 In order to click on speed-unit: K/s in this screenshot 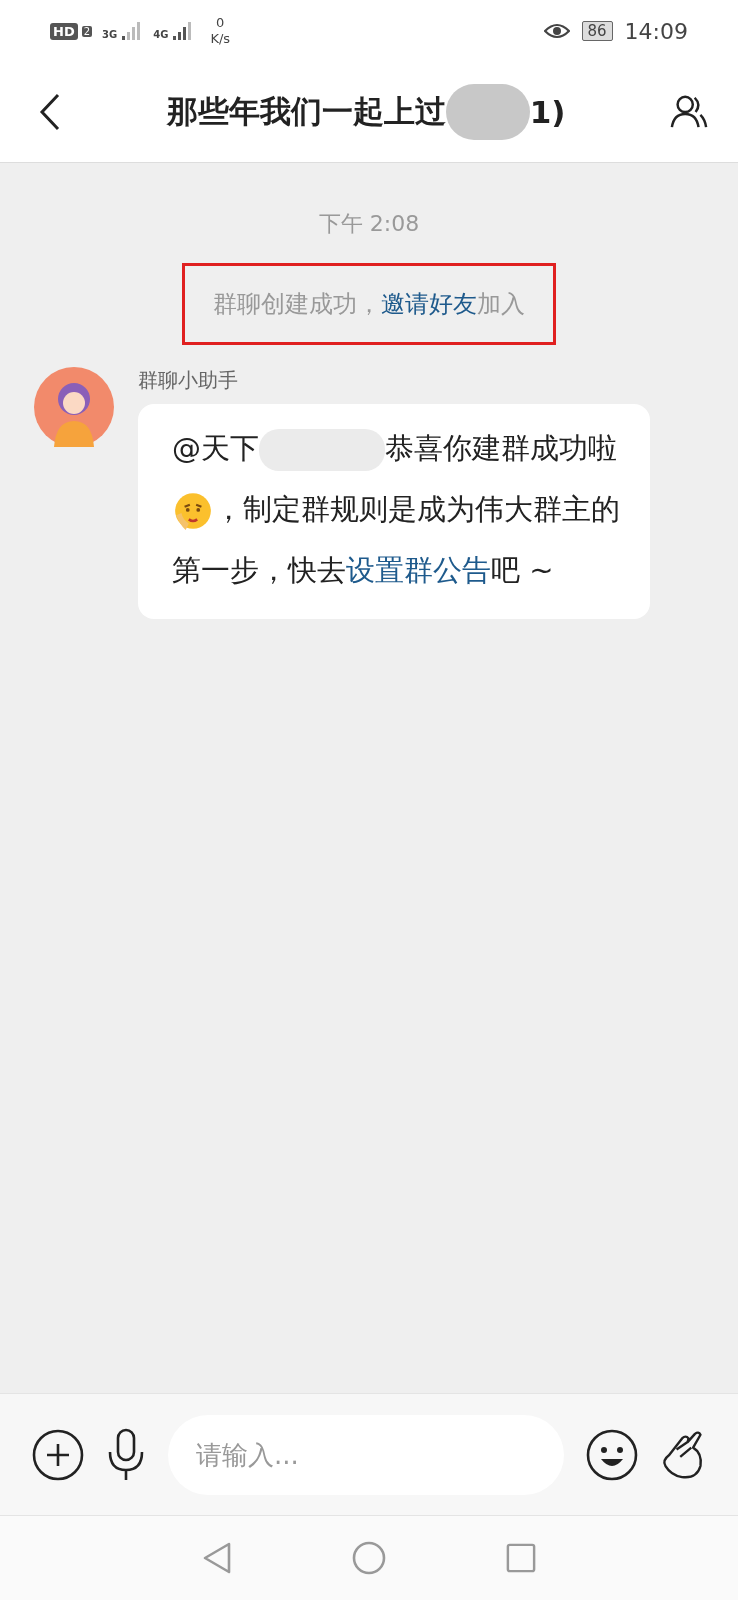, I will do `click(220, 39)`.